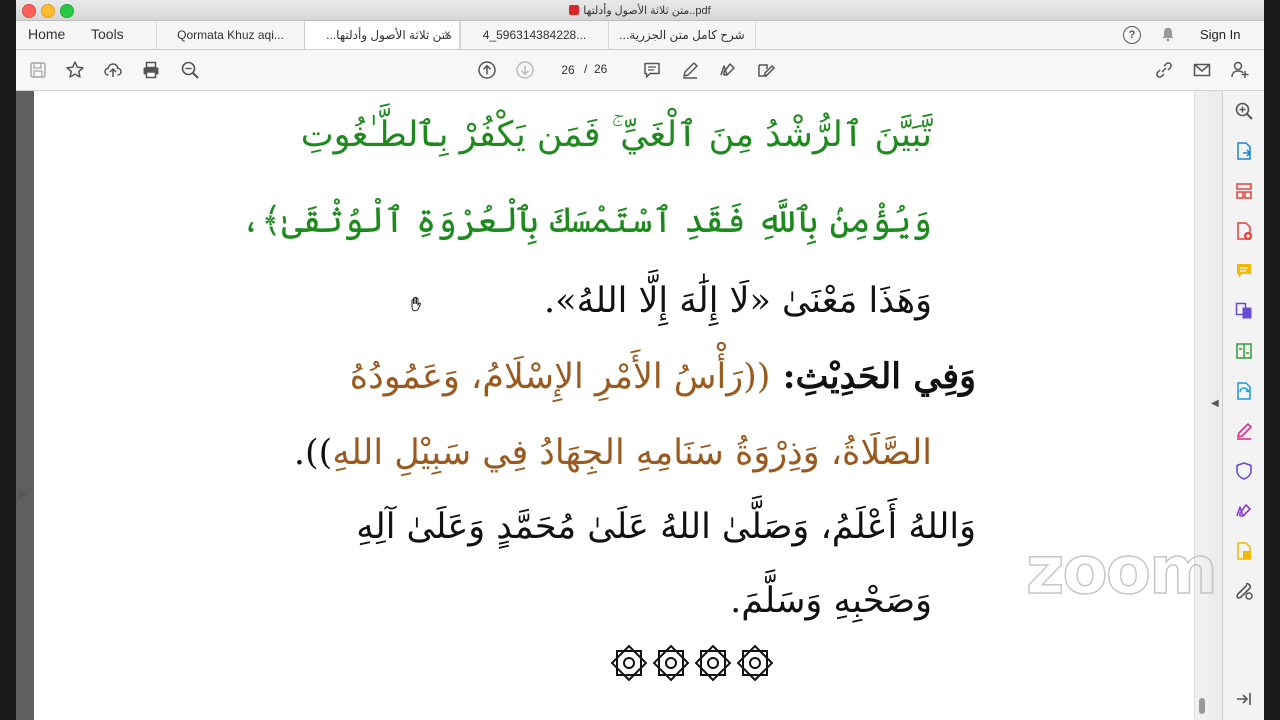 This screenshot has height=720, width=1280. Describe the element at coordinates (1202, 70) in the screenshot. I see `mail-icon` at that location.